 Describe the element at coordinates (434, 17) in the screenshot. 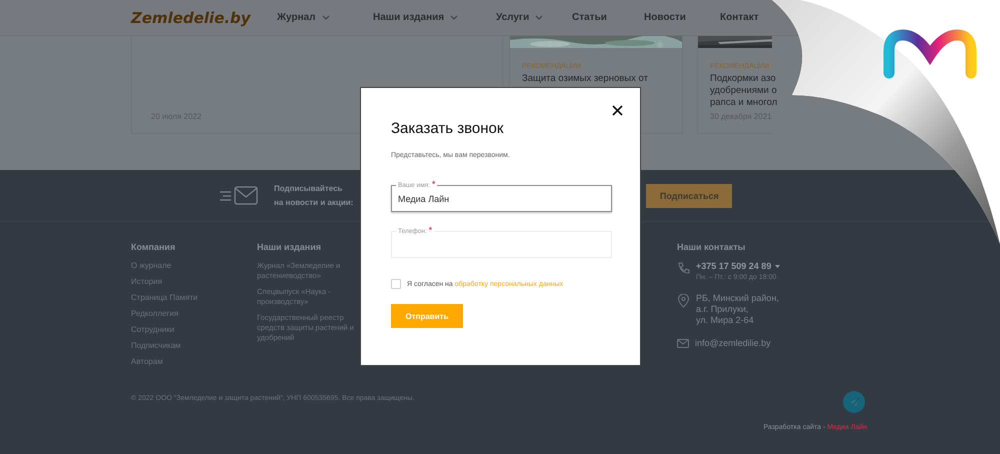

I see `nav-link: Наши издания` at that location.